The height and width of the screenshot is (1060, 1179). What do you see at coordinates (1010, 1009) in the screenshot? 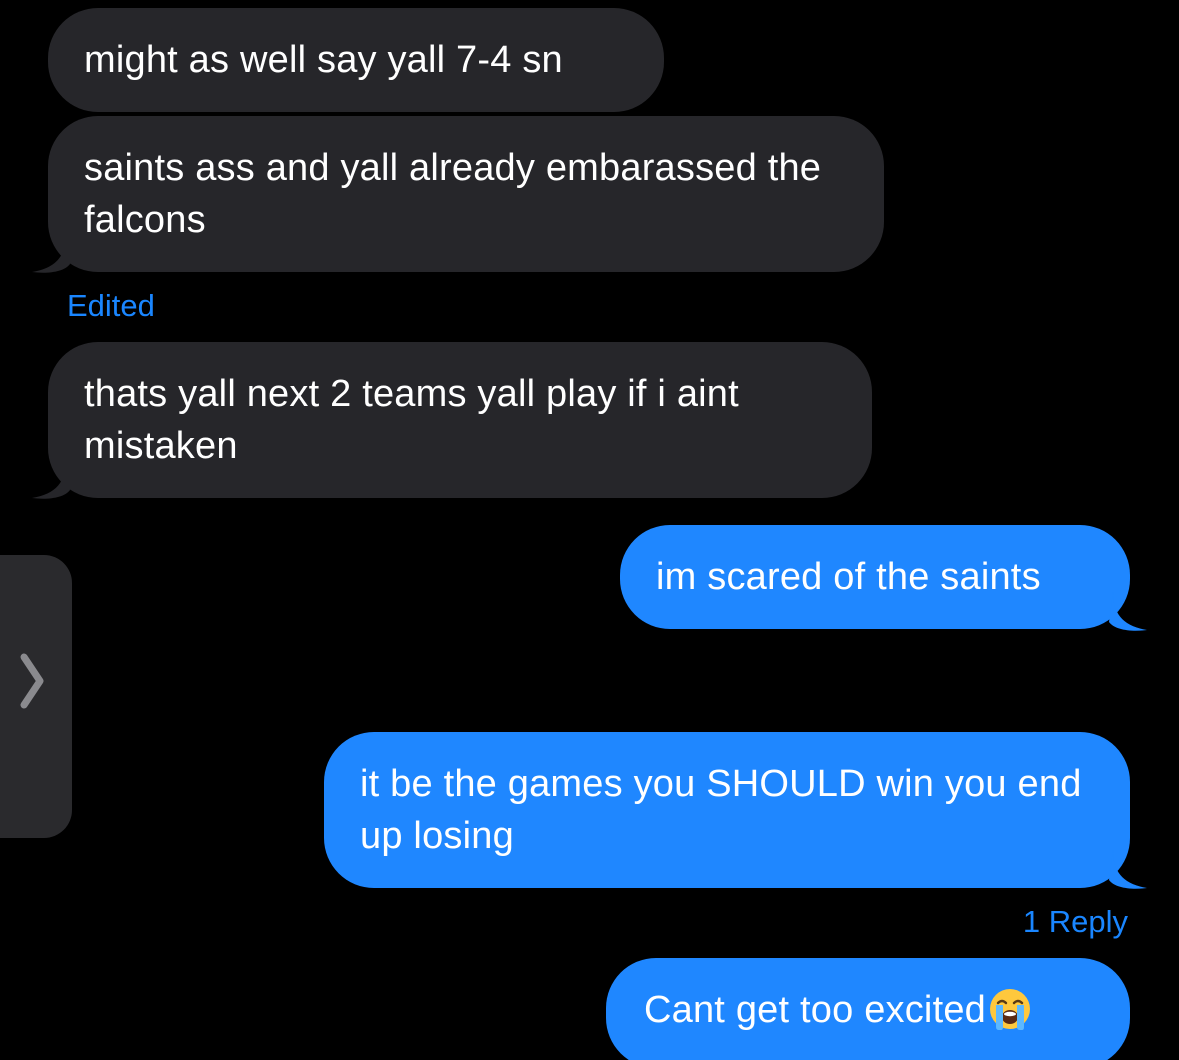
I see `loudly-crying-face-icon` at bounding box center [1010, 1009].